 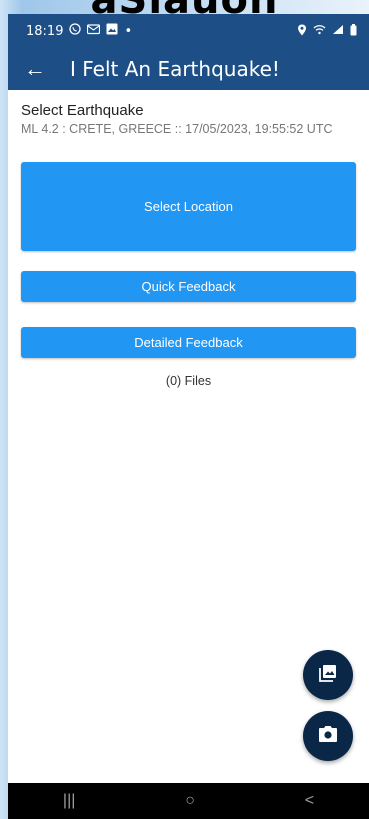 I want to click on message-icon, so click(x=94, y=31).